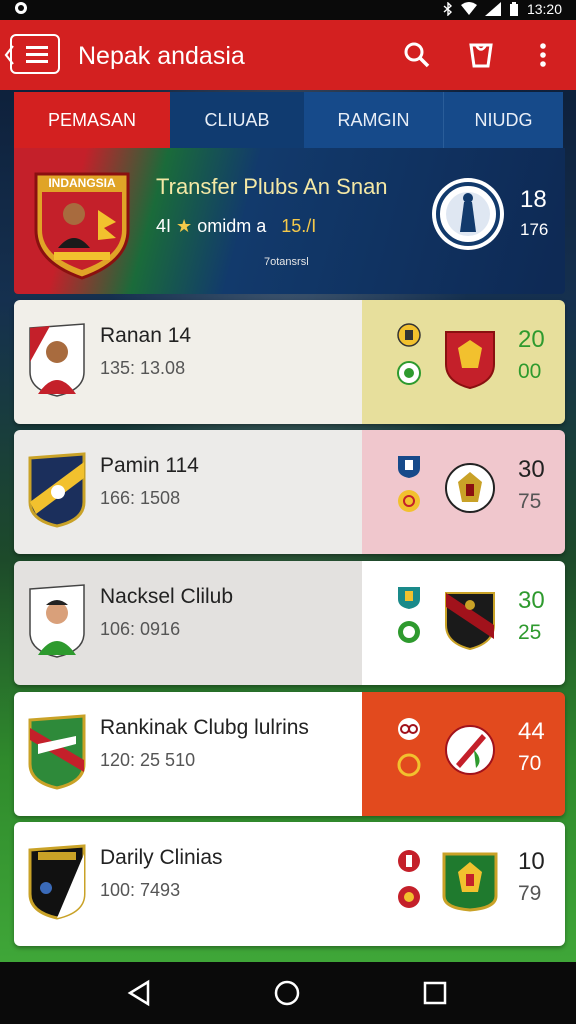 Image resolution: width=576 pixels, height=1024 pixels. I want to click on club-meta: 135: 13.08, so click(143, 368).